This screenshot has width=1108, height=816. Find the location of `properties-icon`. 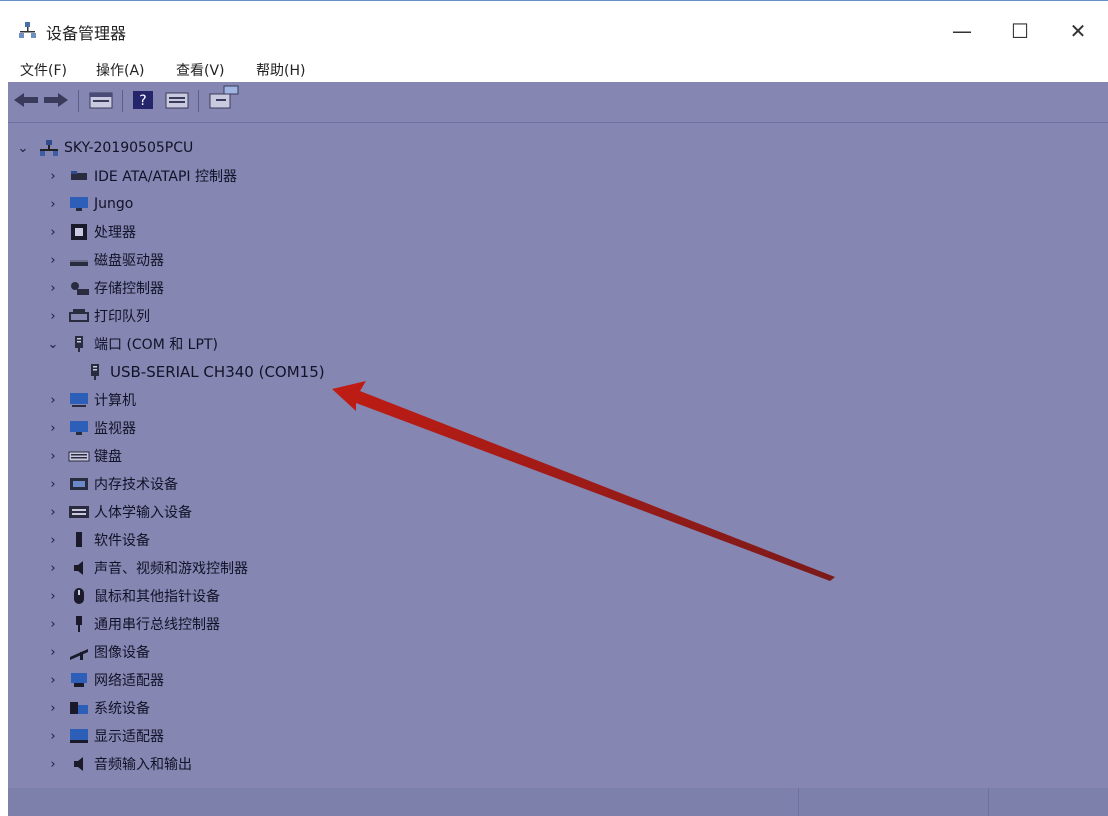

properties-icon is located at coordinates (101, 100).